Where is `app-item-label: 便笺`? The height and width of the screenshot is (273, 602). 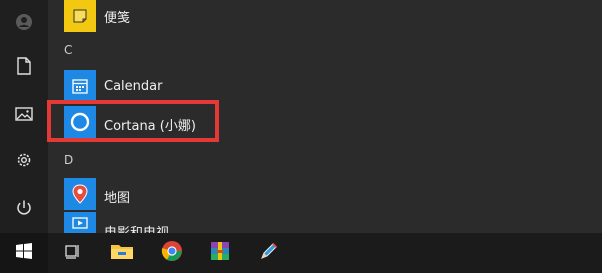 app-item-label: 便笺 is located at coordinates (117, 18).